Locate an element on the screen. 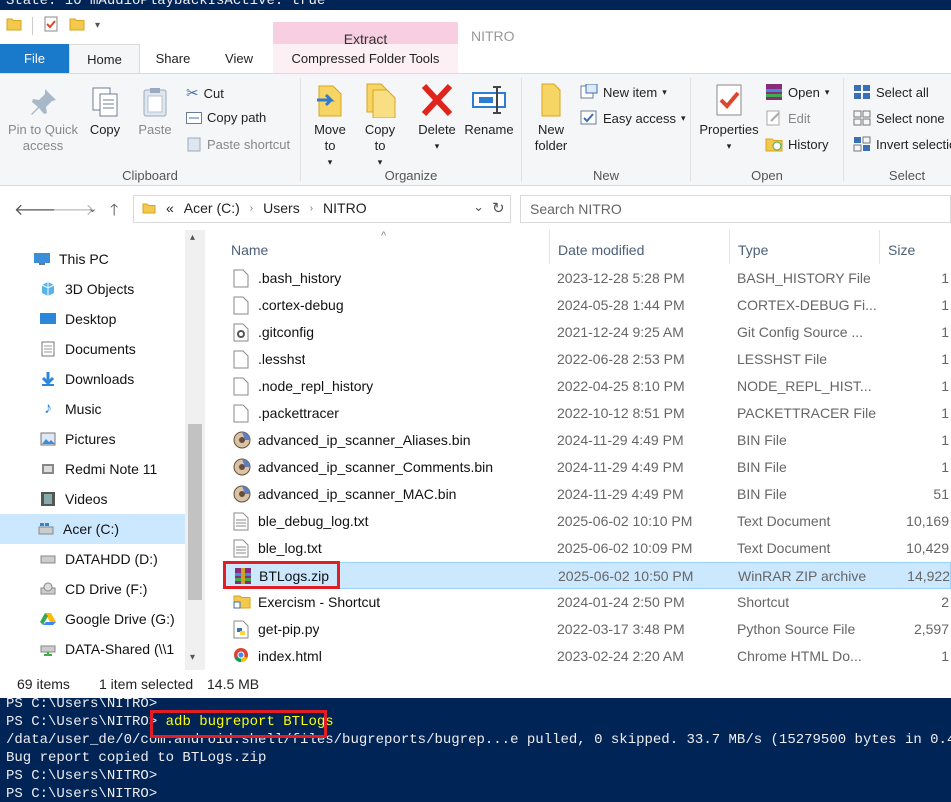 Image resolution: width=951 pixels, height=802 pixels. nav-item: Acer (C:) is located at coordinates (92, 529).